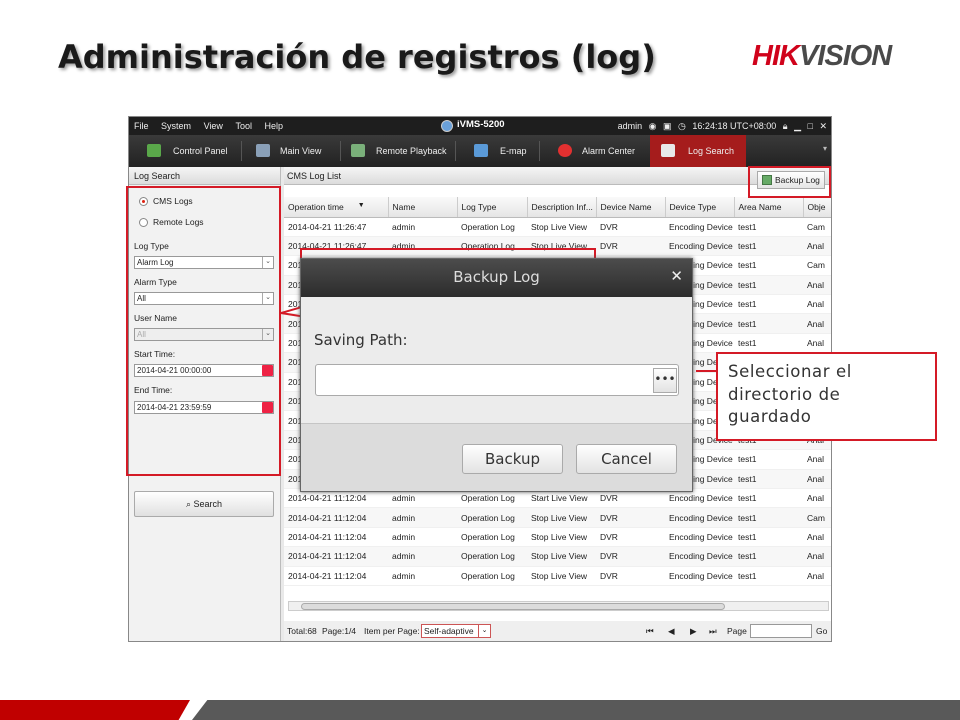 The height and width of the screenshot is (720, 960). I want to click on log-icon, so click(668, 150).